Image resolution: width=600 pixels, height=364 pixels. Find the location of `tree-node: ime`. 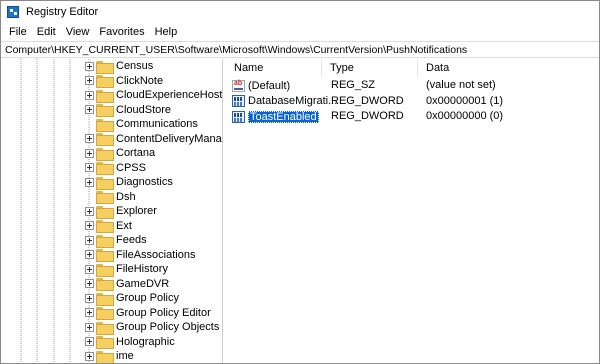

tree-node: ime is located at coordinates (109, 356).